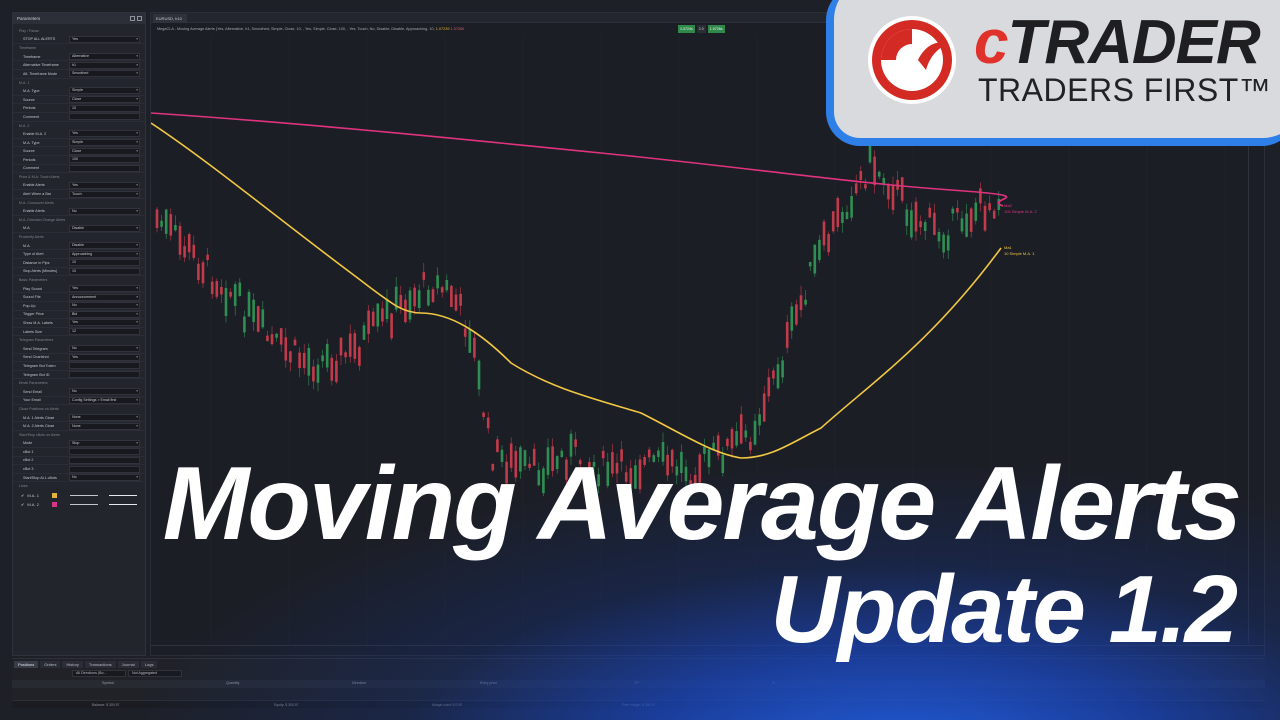 The height and width of the screenshot is (720, 1280). Describe the element at coordinates (26, 664) in the screenshot. I see `tab-positions: Positions` at that location.